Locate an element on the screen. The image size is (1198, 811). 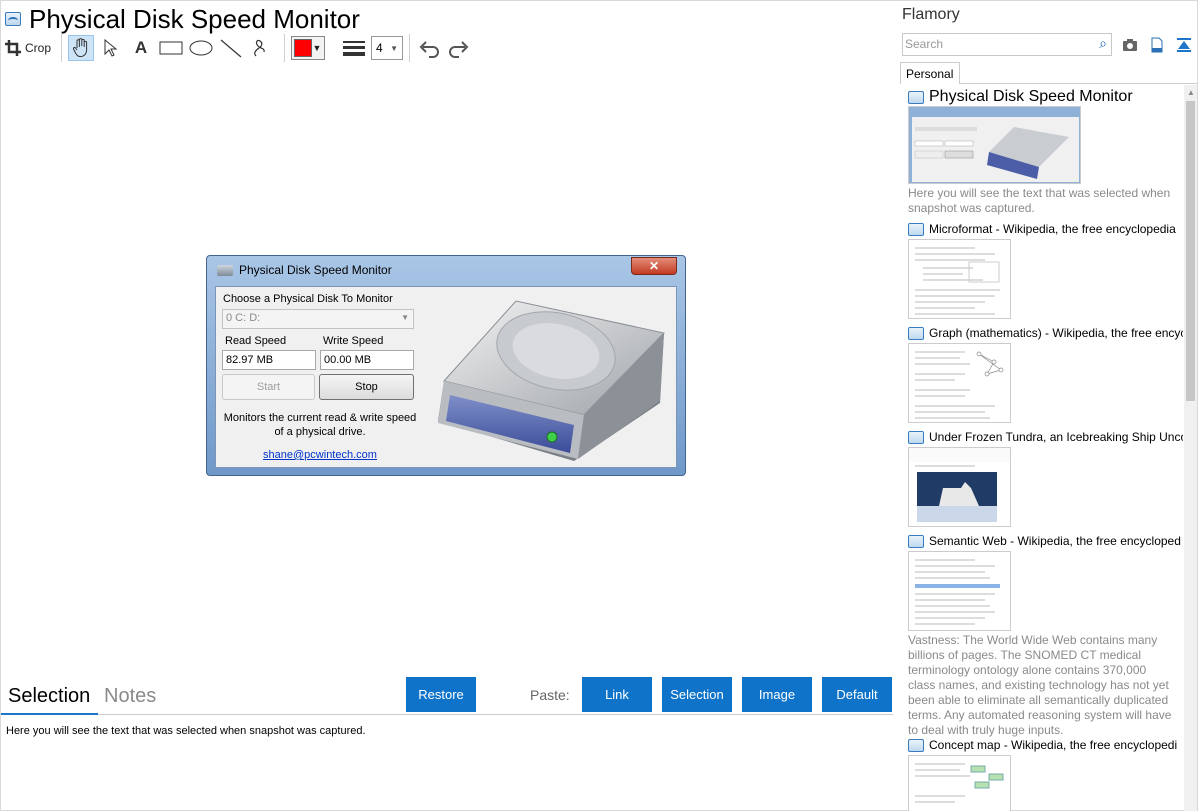
rectangle-tool-button is located at coordinates (171, 48).